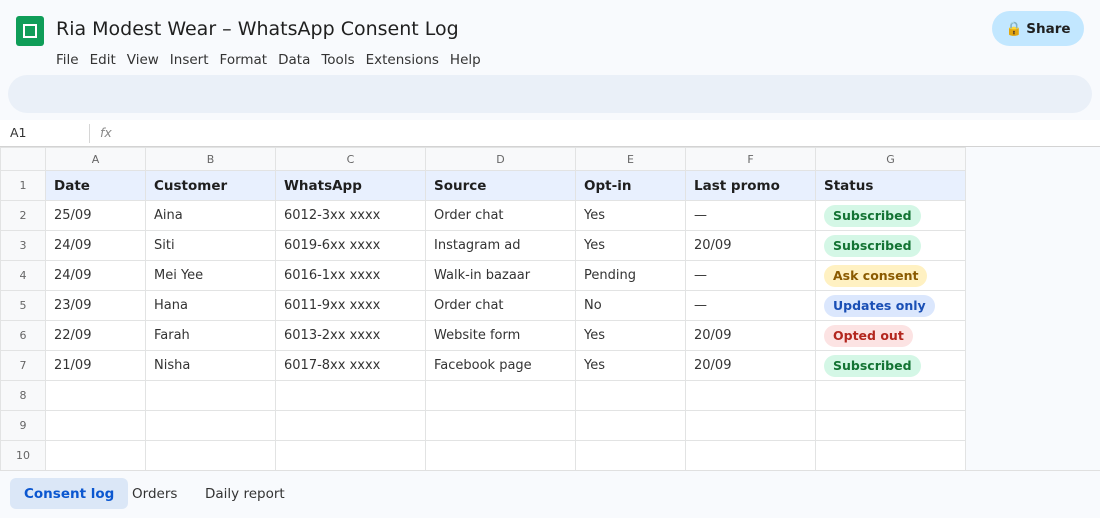 This screenshot has width=1100, height=518. What do you see at coordinates (210, 275) in the screenshot?
I see `cell-customer: Mei Yee` at bounding box center [210, 275].